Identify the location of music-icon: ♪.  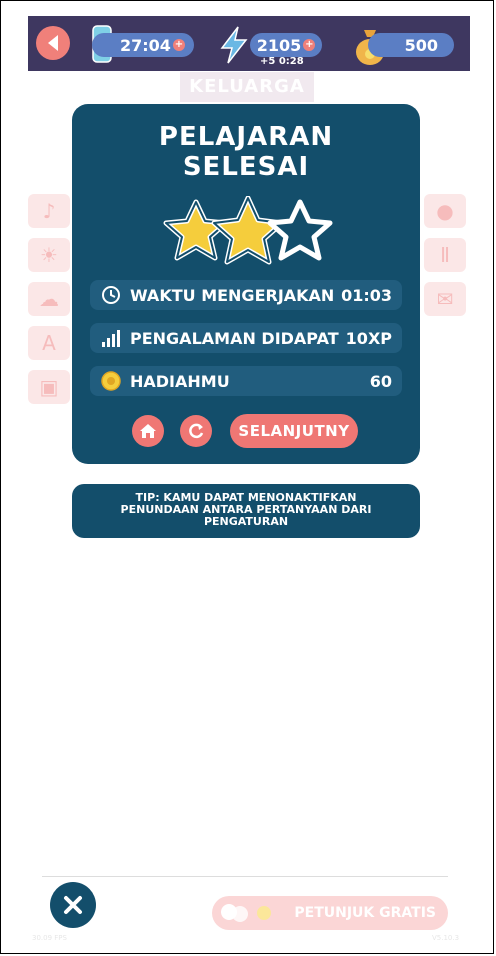
(49, 211).